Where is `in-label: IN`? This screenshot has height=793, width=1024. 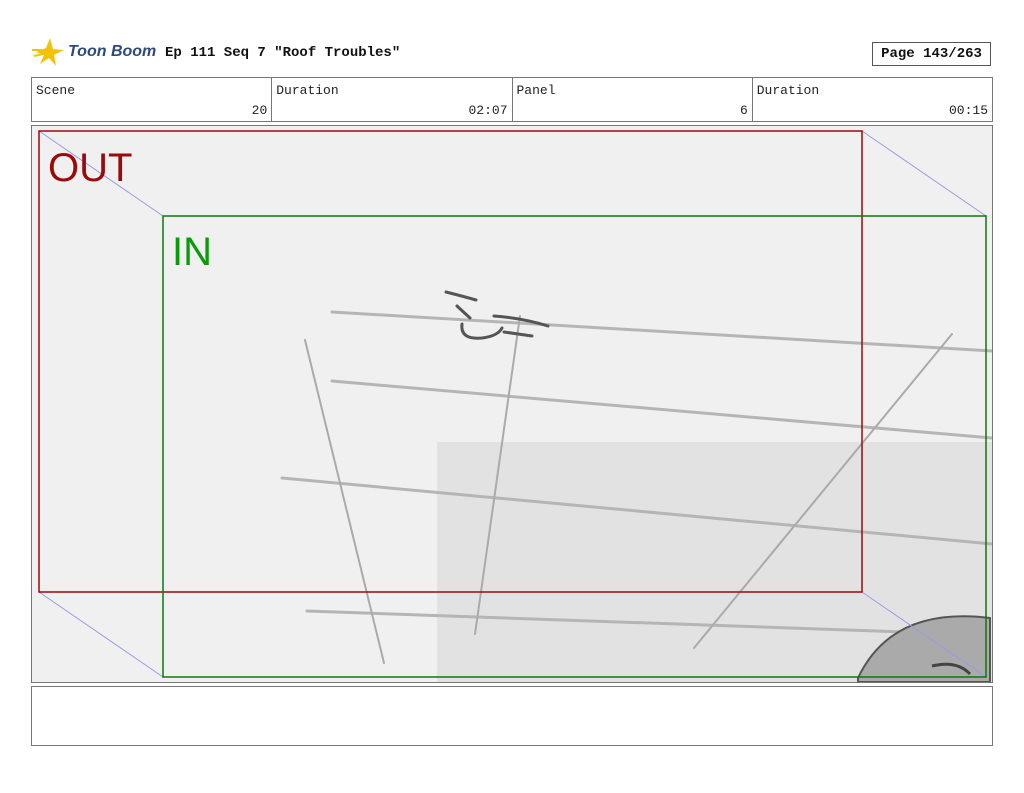
in-label: IN is located at coordinates (192, 252).